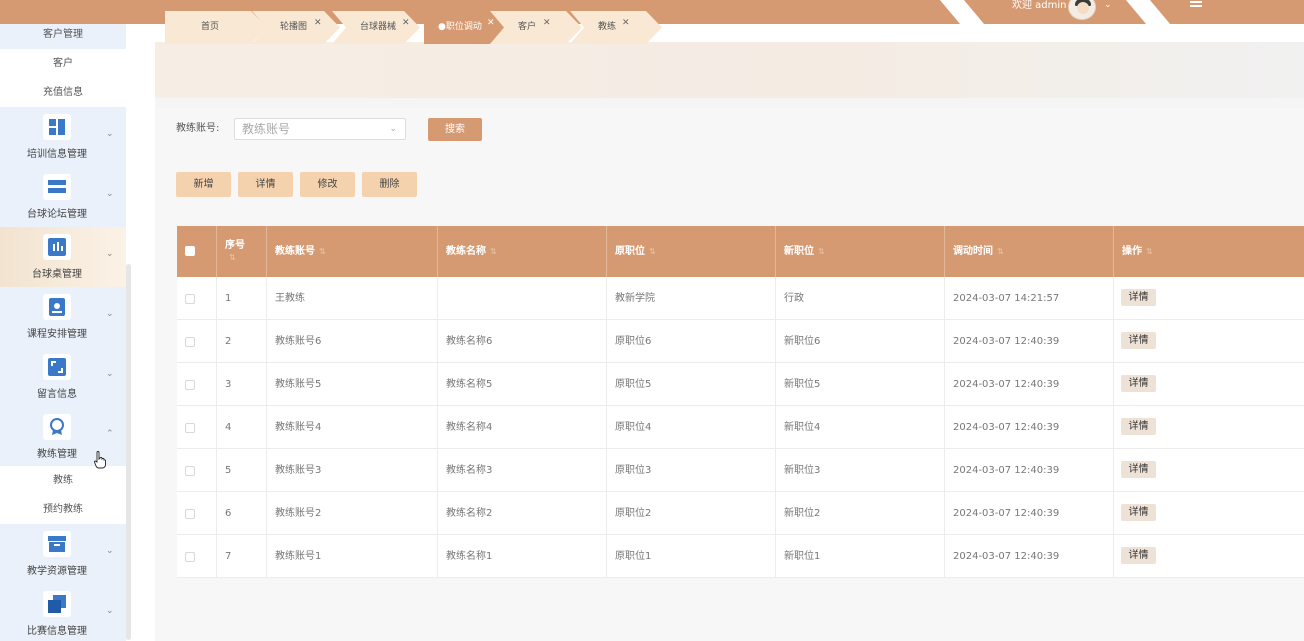 This screenshot has width=1304, height=641. Describe the element at coordinates (128, 452) in the screenshot. I see `sidebar-scrollbar` at that location.